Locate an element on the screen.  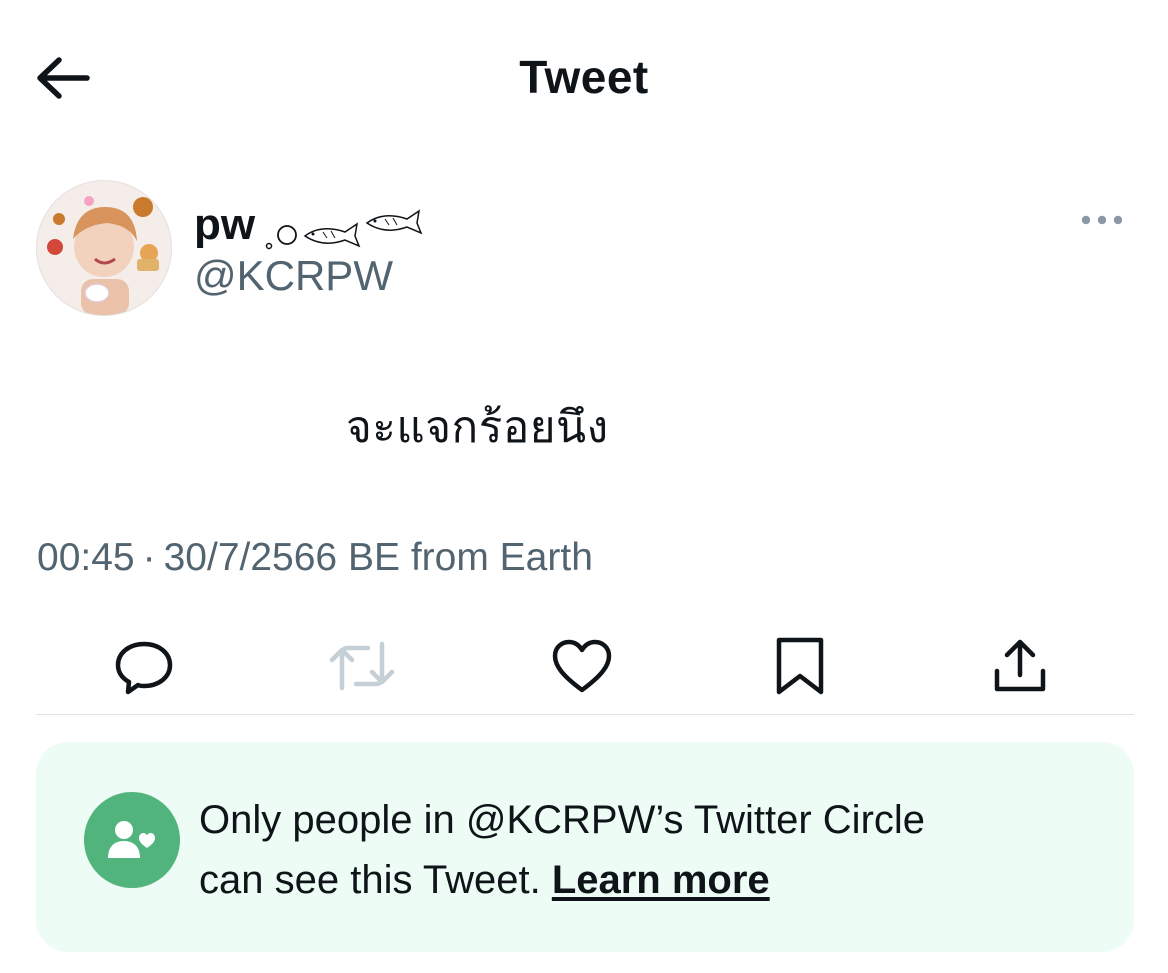
share-button is located at coordinates (1020, 666).